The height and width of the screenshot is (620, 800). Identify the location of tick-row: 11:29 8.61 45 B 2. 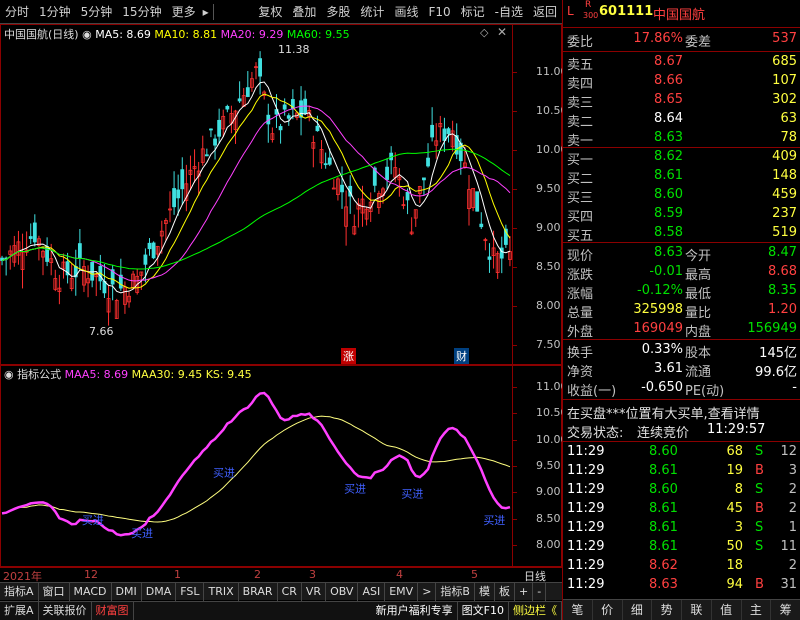
(681, 509).